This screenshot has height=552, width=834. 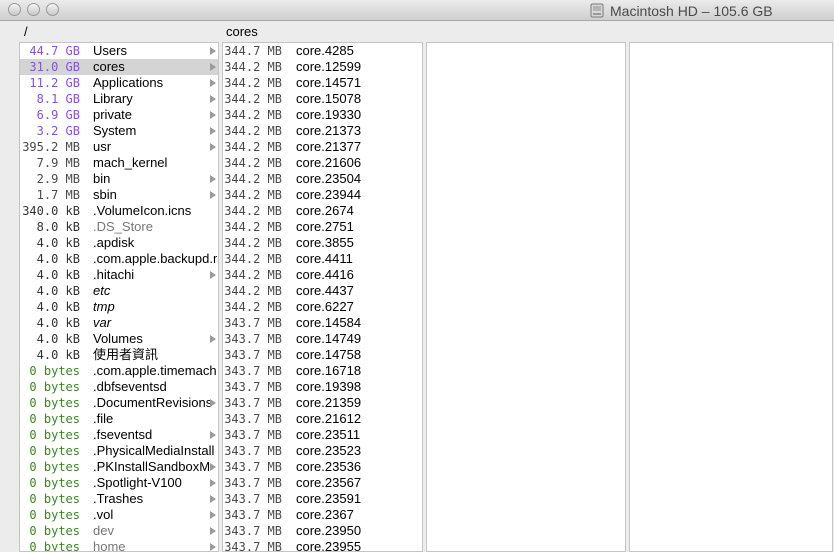 I want to click on list-item: 343.7 MB core.23511, so click(x=322, y=435).